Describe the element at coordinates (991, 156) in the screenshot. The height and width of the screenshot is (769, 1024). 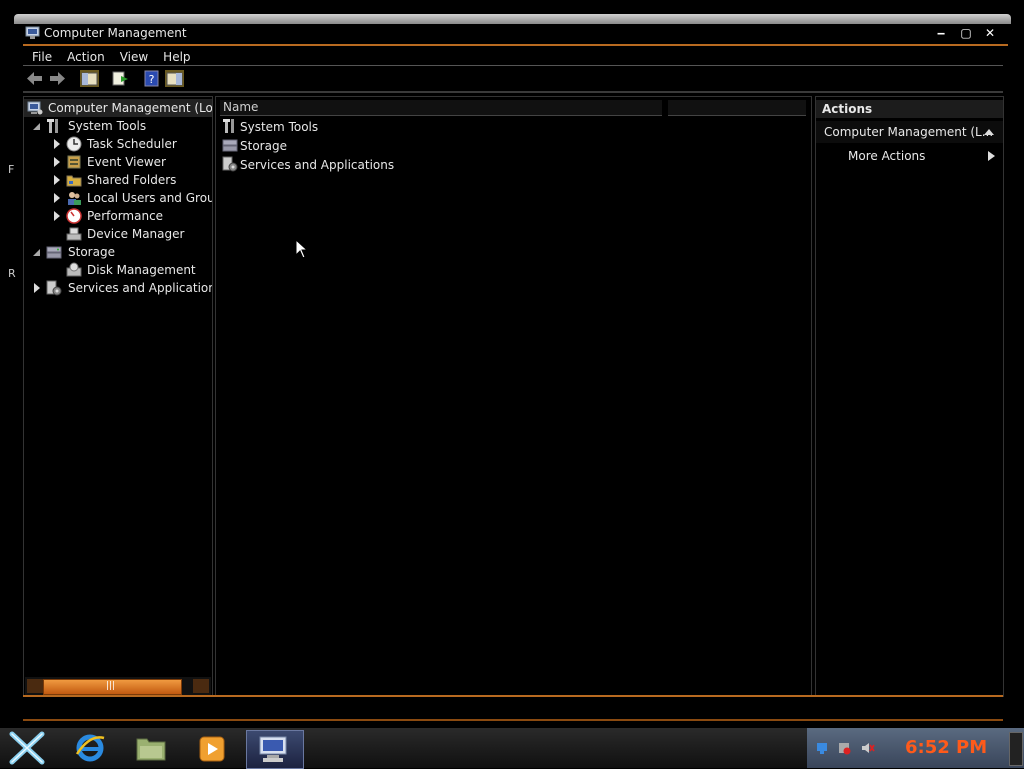
I see `submenu-arrow-icon` at that location.